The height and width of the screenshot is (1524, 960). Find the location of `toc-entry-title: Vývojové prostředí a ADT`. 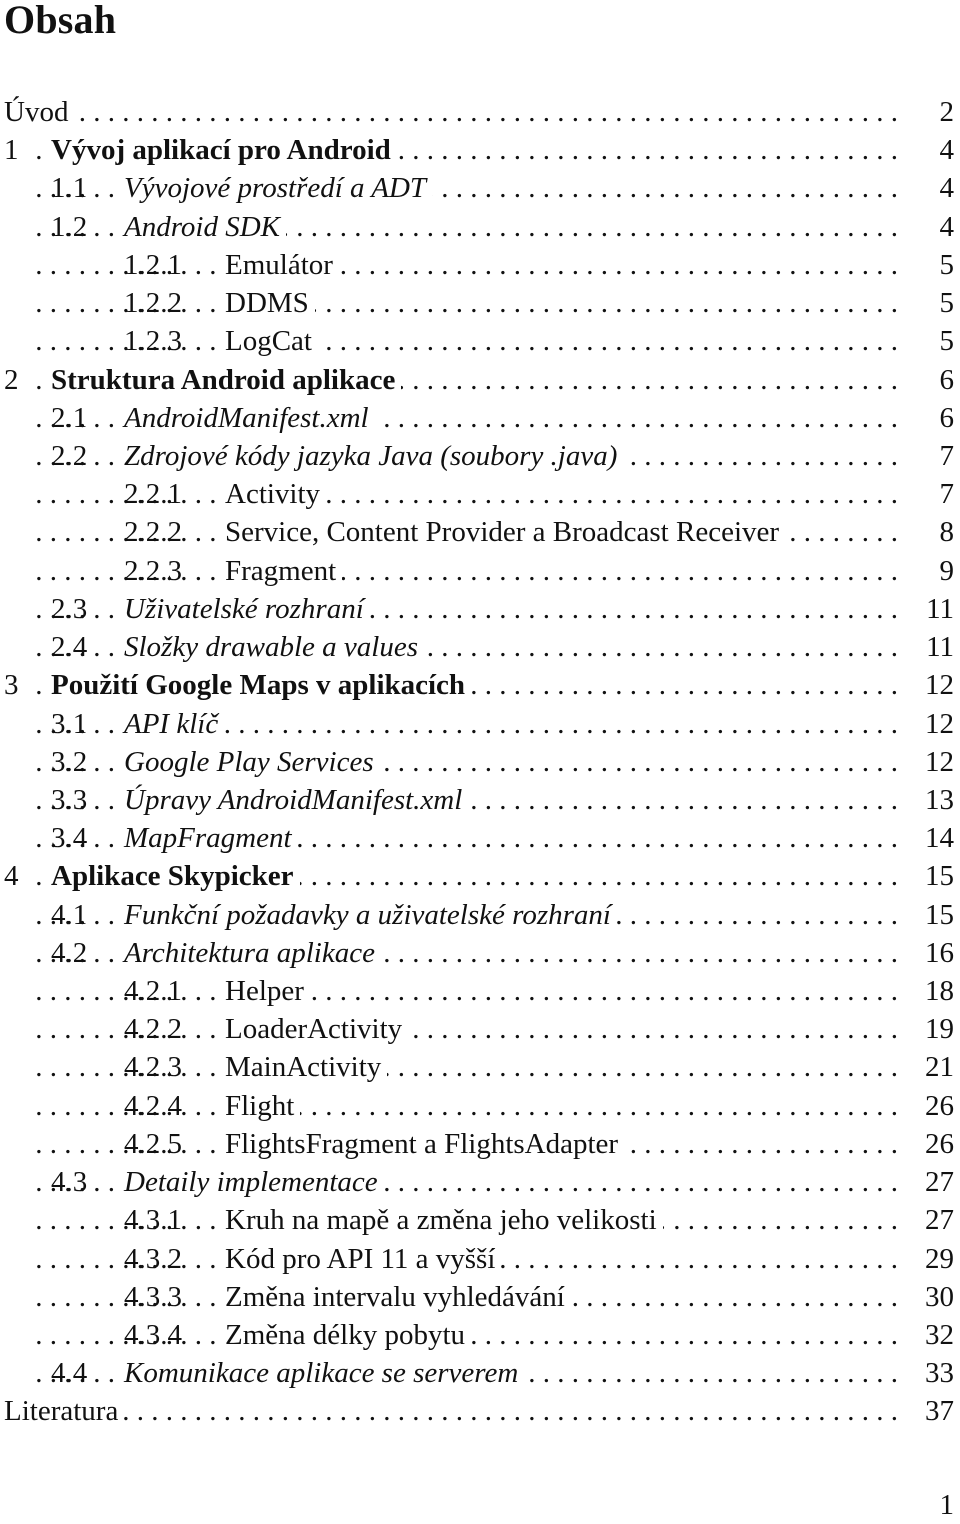

toc-entry-title: Vývojové prostředí a ADT is located at coordinates (278, 188).